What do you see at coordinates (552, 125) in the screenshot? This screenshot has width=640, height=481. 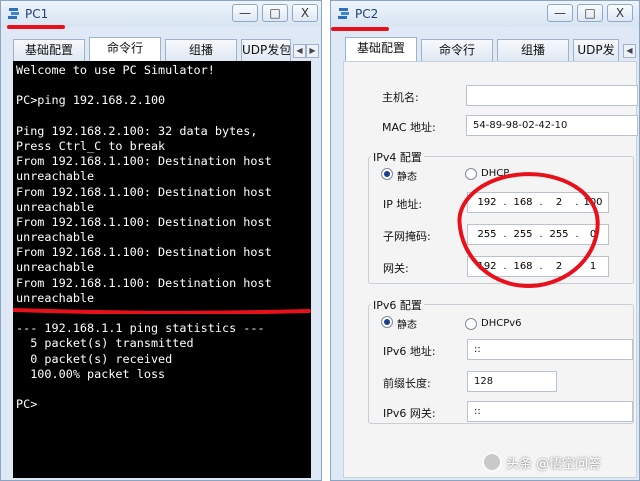 I see `mac-input: 54-89-98-02-42-10` at bounding box center [552, 125].